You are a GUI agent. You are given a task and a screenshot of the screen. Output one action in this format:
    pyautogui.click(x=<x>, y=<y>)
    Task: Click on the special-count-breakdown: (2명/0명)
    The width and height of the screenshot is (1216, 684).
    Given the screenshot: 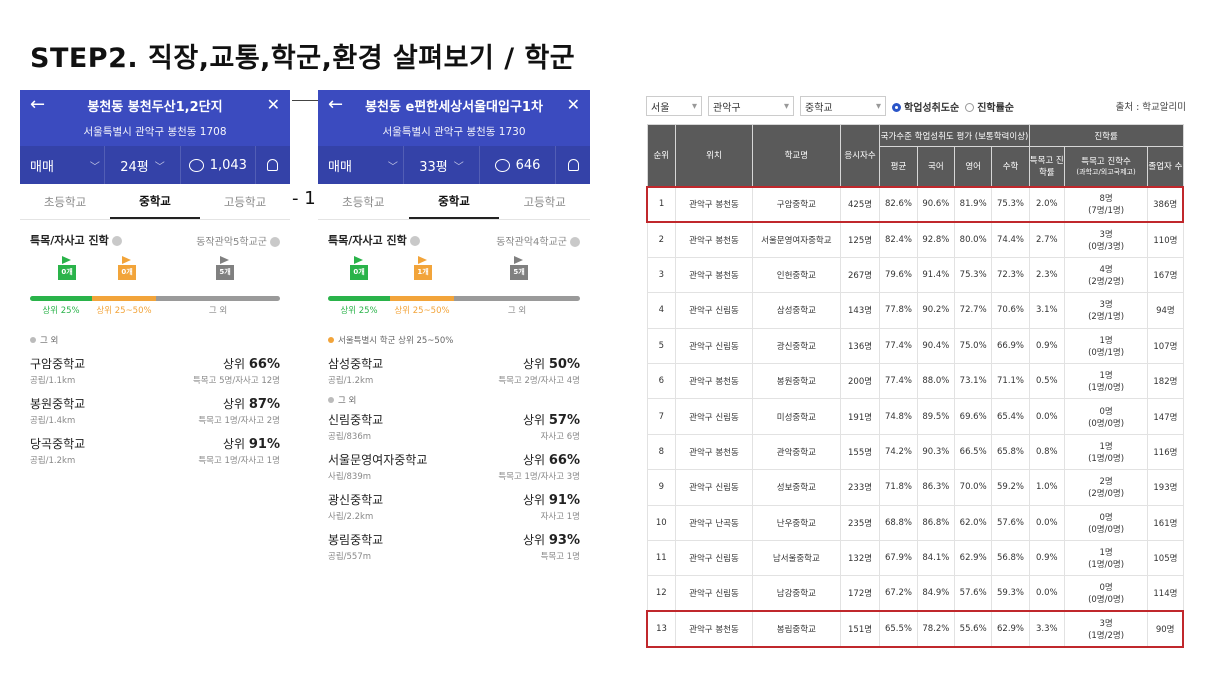 What is the action you would take?
    pyautogui.click(x=1106, y=494)
    